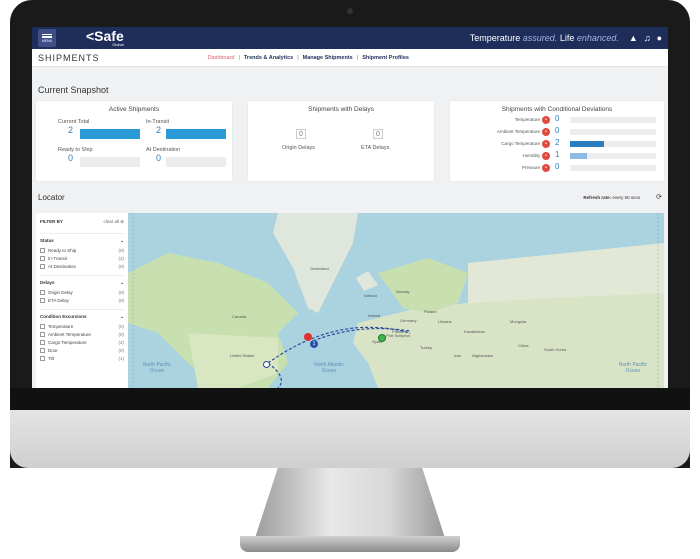 The image size is (700, 559). Describe the element at coordinates (110, 162) in the screenshot. I see `ready-bar` at that location.